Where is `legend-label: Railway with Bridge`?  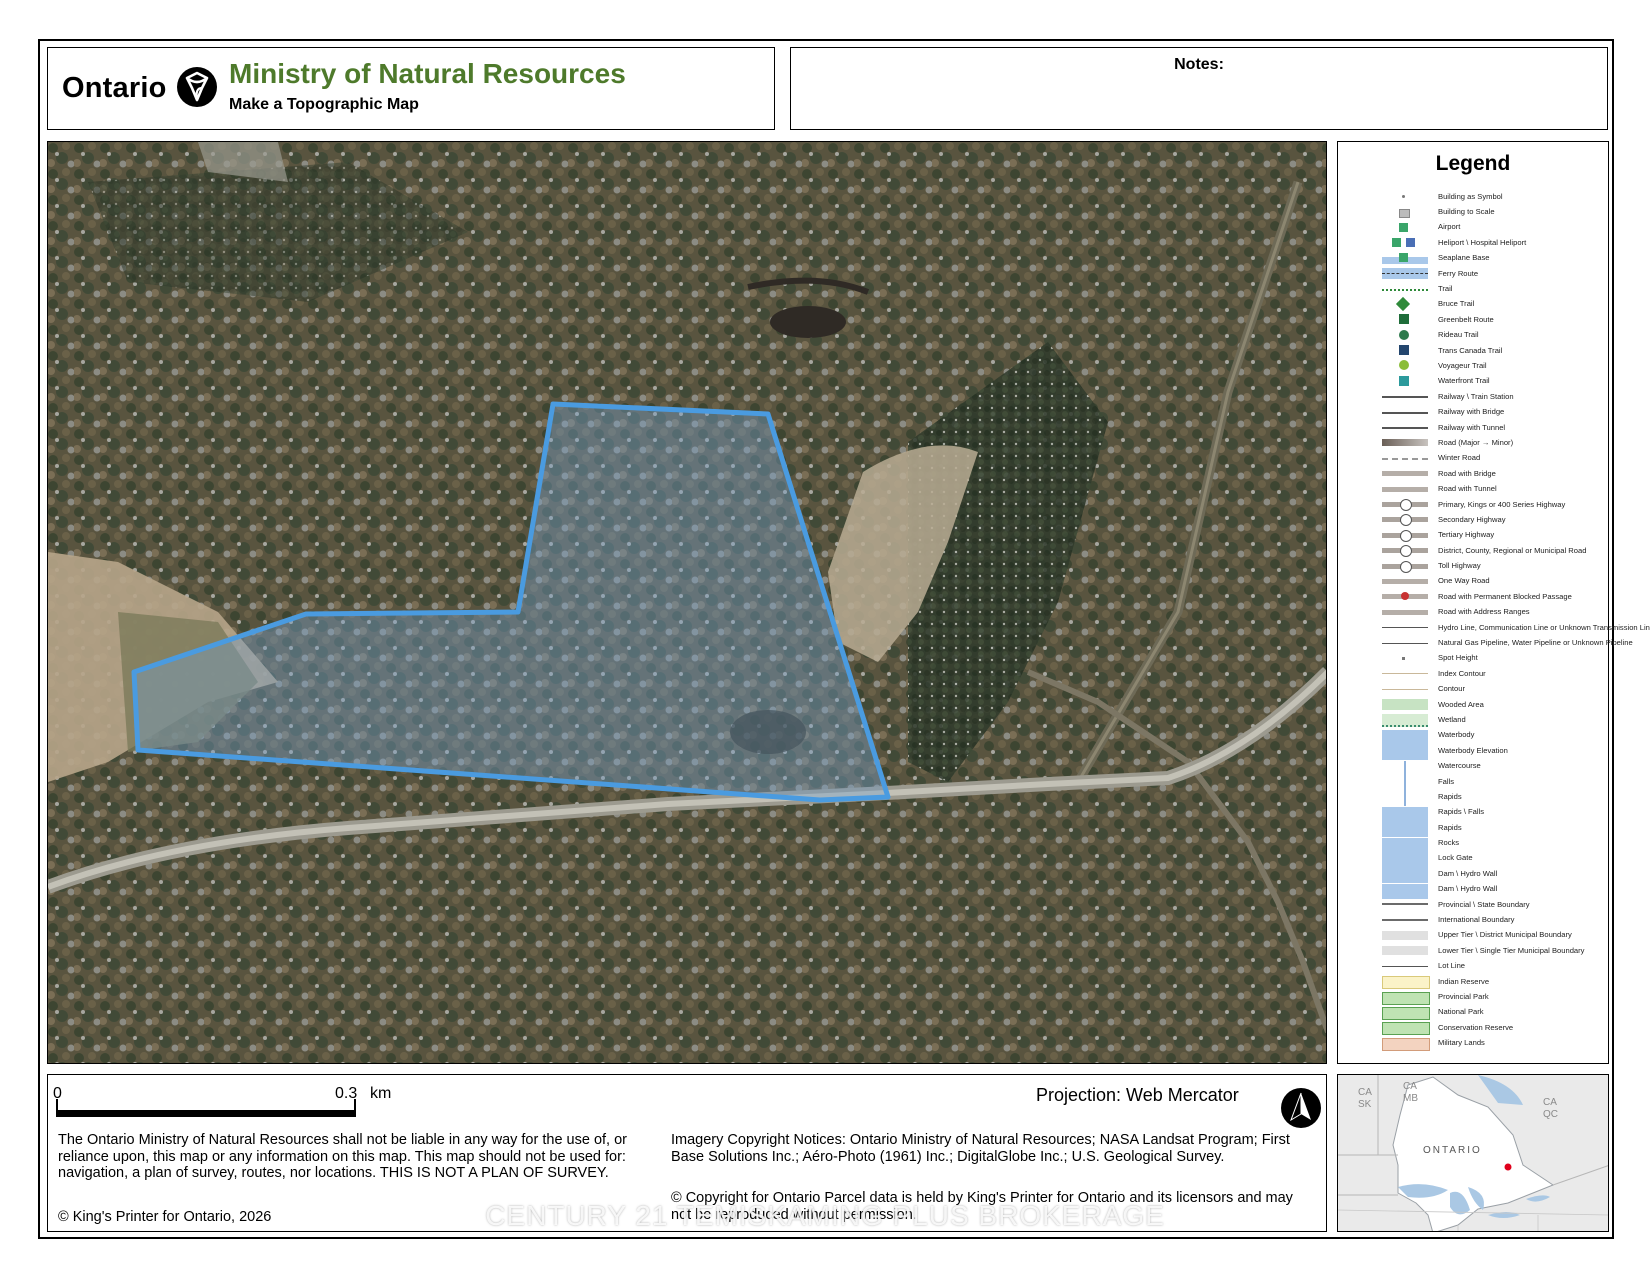
legend-label: Railway with Bridge is located at coordinates (1471, 412).